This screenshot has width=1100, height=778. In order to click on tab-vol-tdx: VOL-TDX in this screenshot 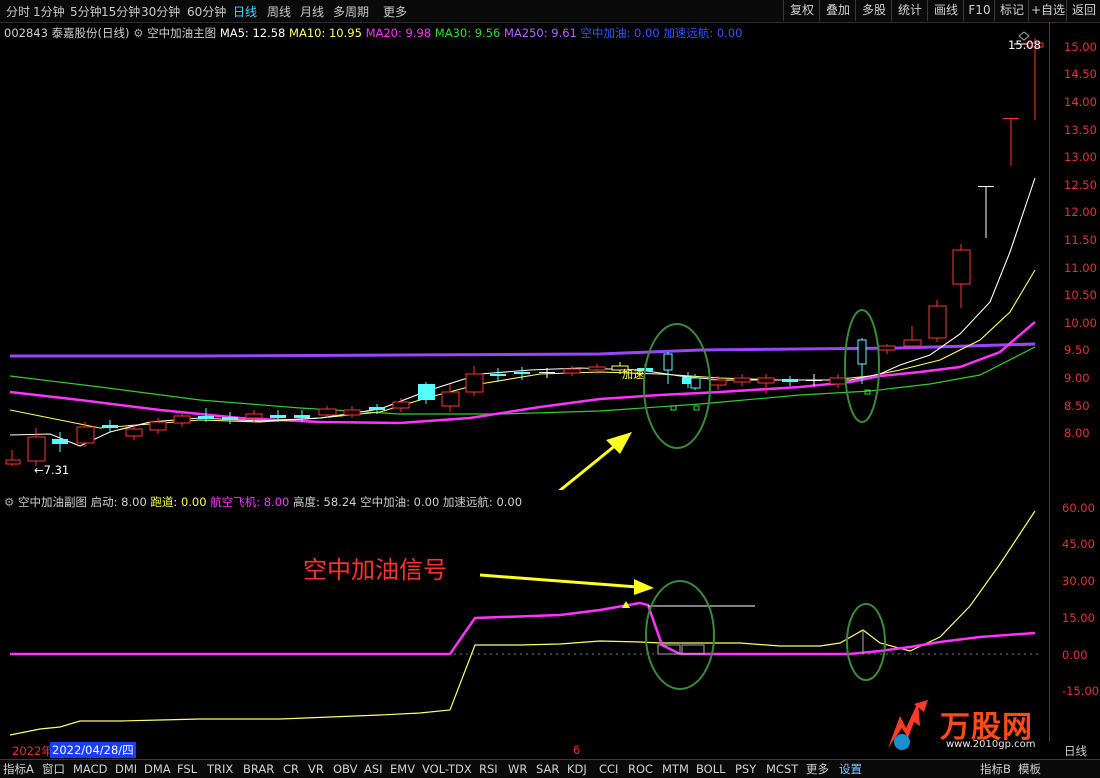, I will do `click(447, 769)`.